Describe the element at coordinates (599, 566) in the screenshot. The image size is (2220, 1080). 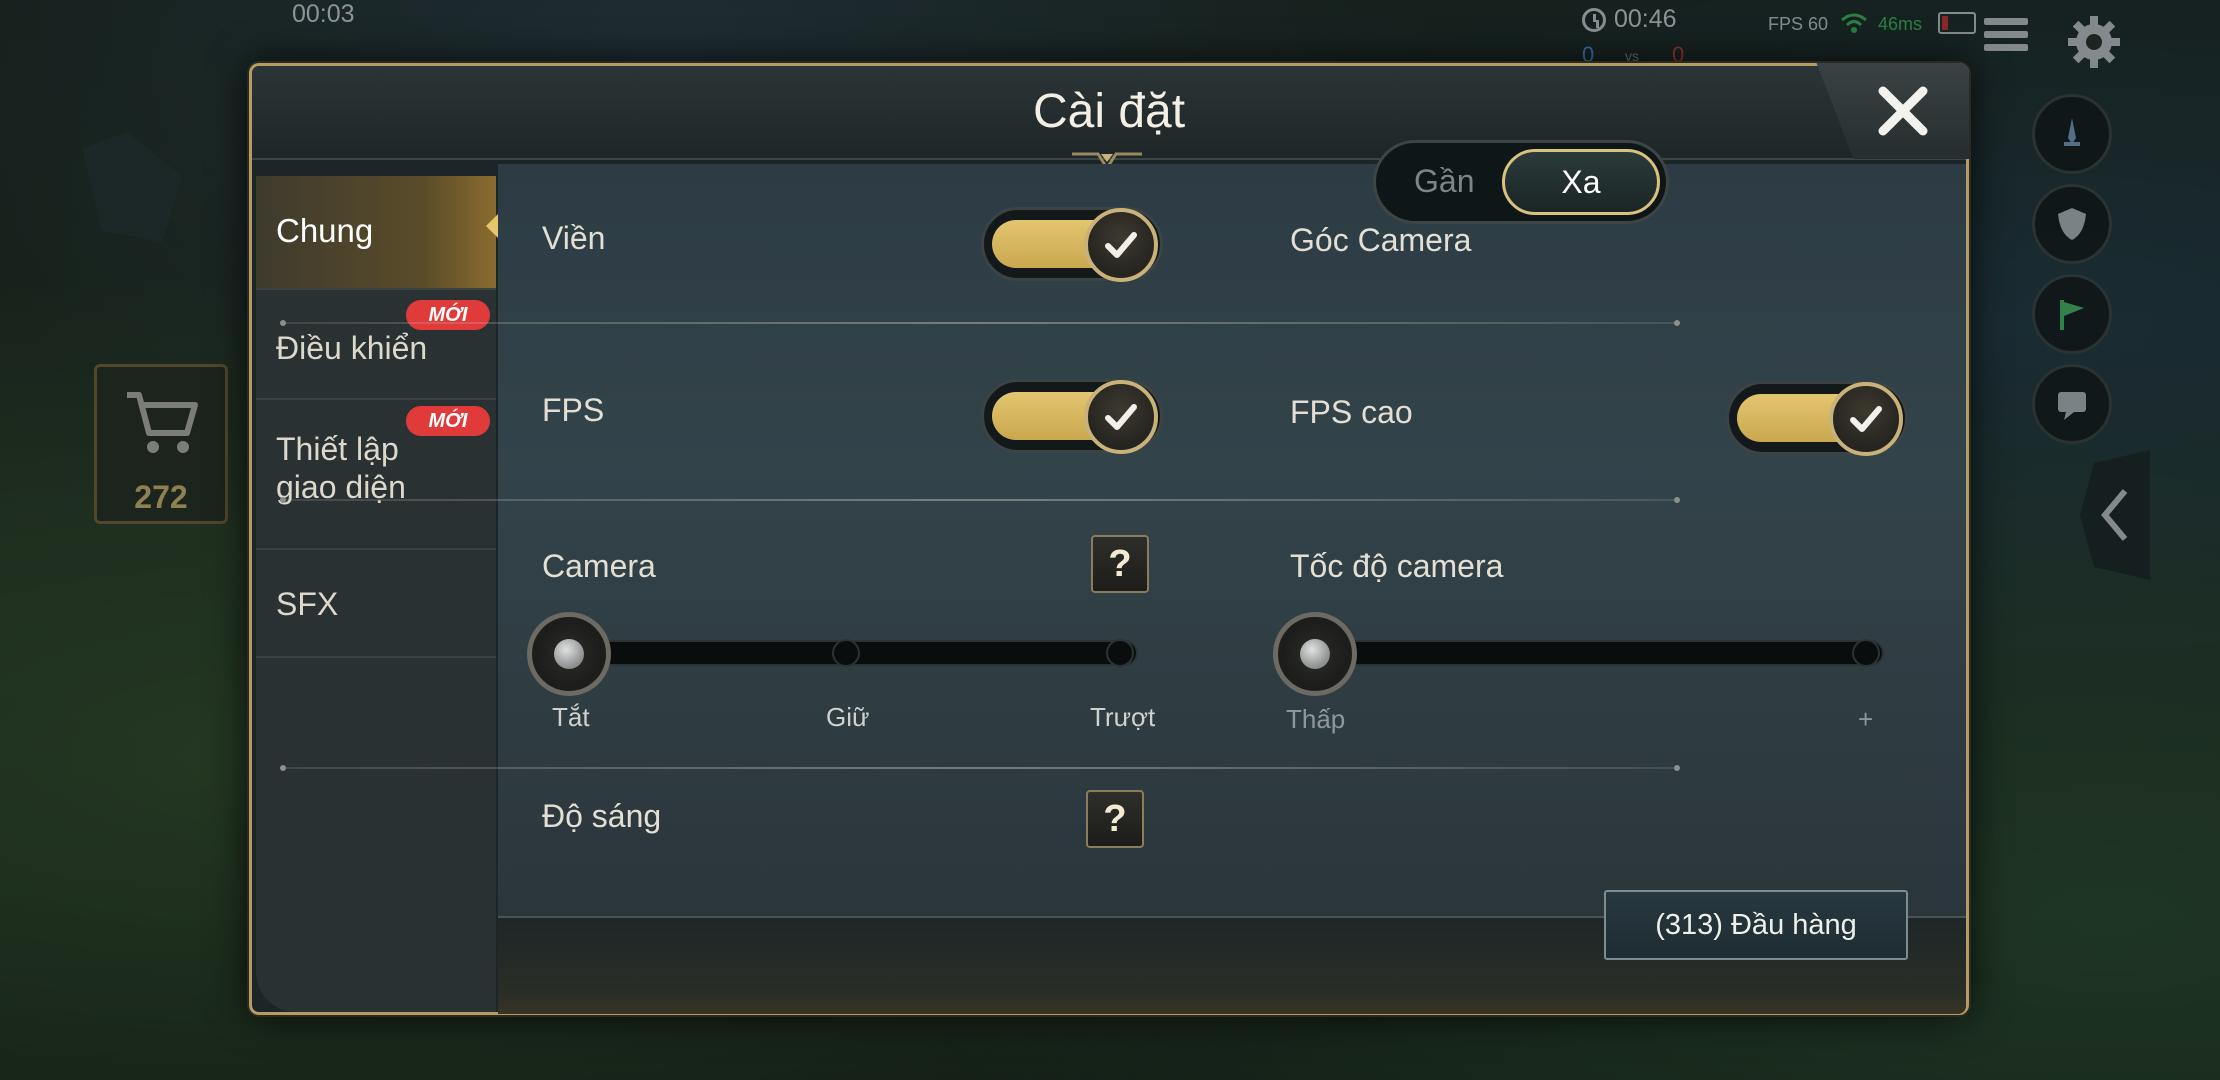
I see `camera-label: Camera` at that location.